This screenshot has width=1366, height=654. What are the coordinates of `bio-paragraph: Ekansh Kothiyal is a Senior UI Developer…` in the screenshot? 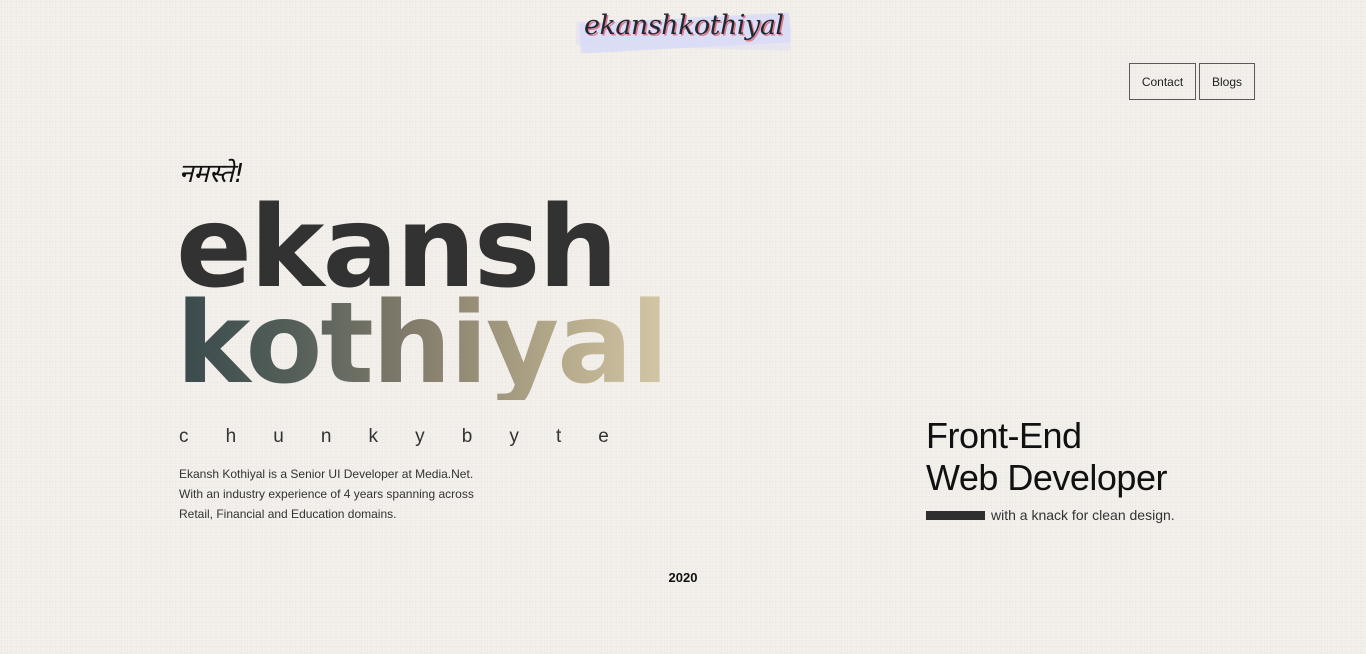 It's located at (326, 494).